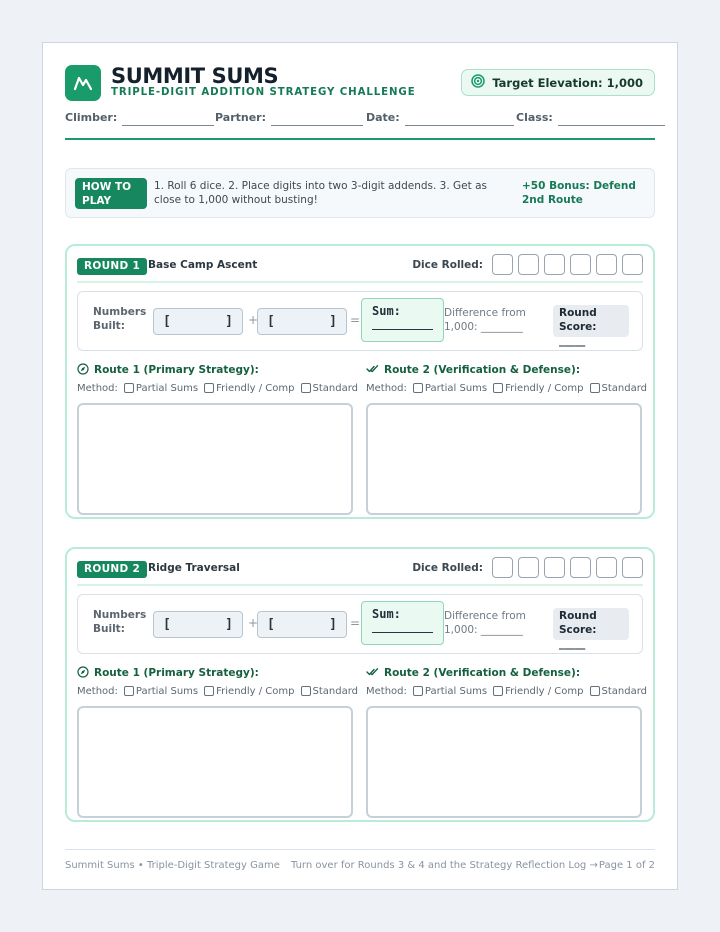 This screenshot has height=932, width=720. What do you see at coordinates (83, 673) in the screenshot?
I see `compass-icon` at bounding box center [83, 673].